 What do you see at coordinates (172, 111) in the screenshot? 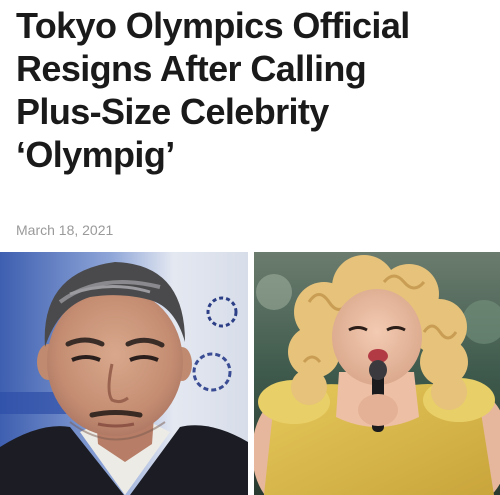
I see `headline-line-3: Plus-Size Celebrity` at bounding box center [172, 111].